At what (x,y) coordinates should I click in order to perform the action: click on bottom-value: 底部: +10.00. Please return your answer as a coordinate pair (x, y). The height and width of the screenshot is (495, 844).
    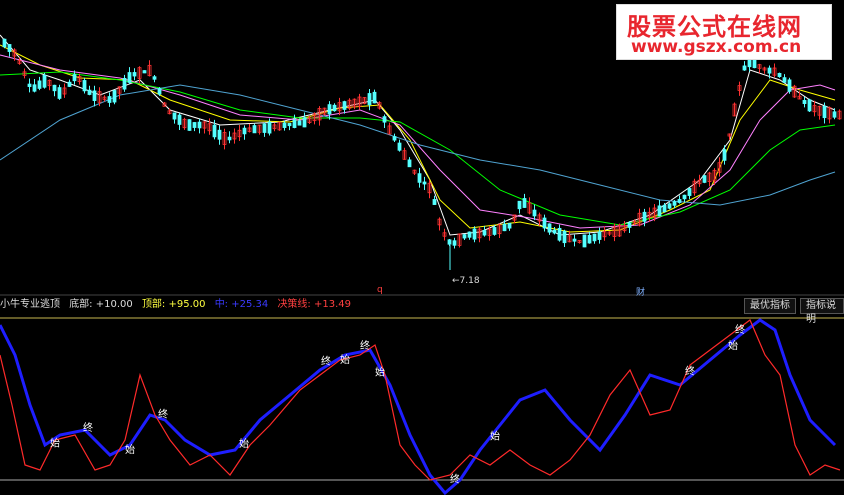
    Looking at the image, I should click on (101, 304).